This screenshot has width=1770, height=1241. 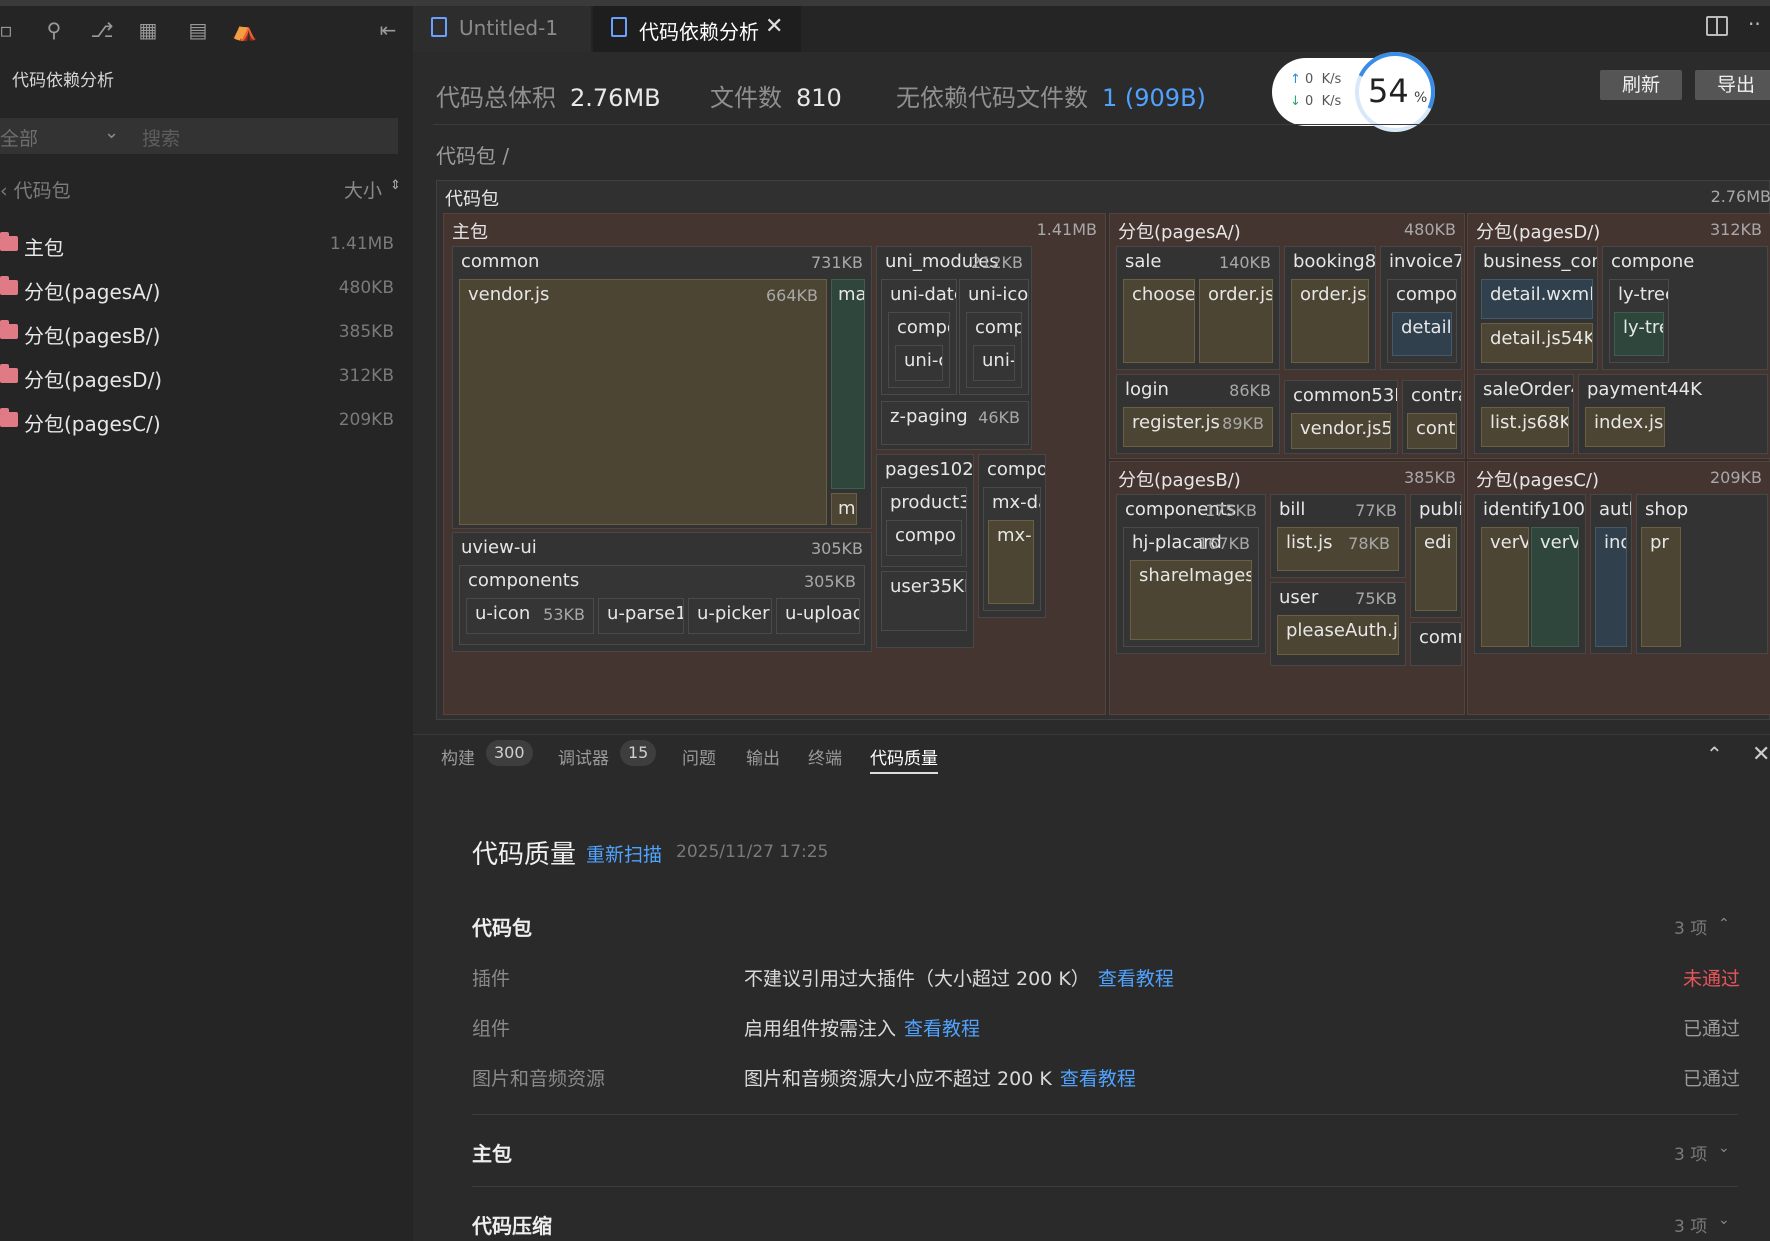 I want to click on sort-icon: ⇕, so click(x=395, y=185).